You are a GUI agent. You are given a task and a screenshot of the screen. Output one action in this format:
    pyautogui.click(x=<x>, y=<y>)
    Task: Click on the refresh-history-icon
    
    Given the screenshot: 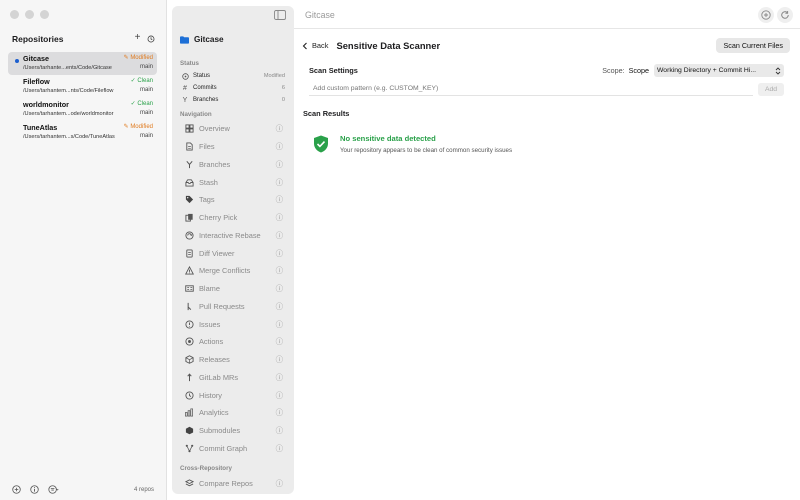 What is the action you would take?
    pyautogui.click(x=150, y=38)
    